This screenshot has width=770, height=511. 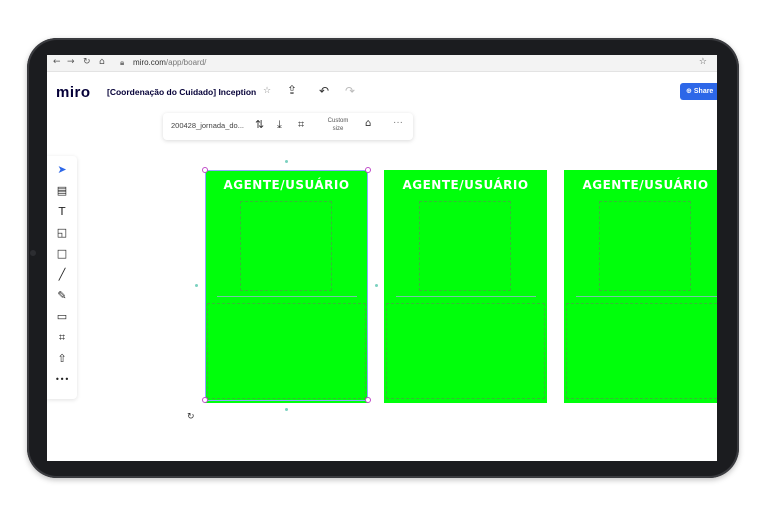 I want to click on shape-tool: □, so click(x=62, y=254).